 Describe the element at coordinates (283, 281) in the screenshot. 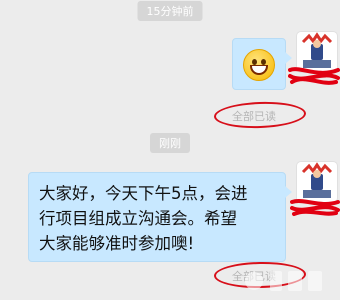

I see `watermark-logo-icon` at that location.